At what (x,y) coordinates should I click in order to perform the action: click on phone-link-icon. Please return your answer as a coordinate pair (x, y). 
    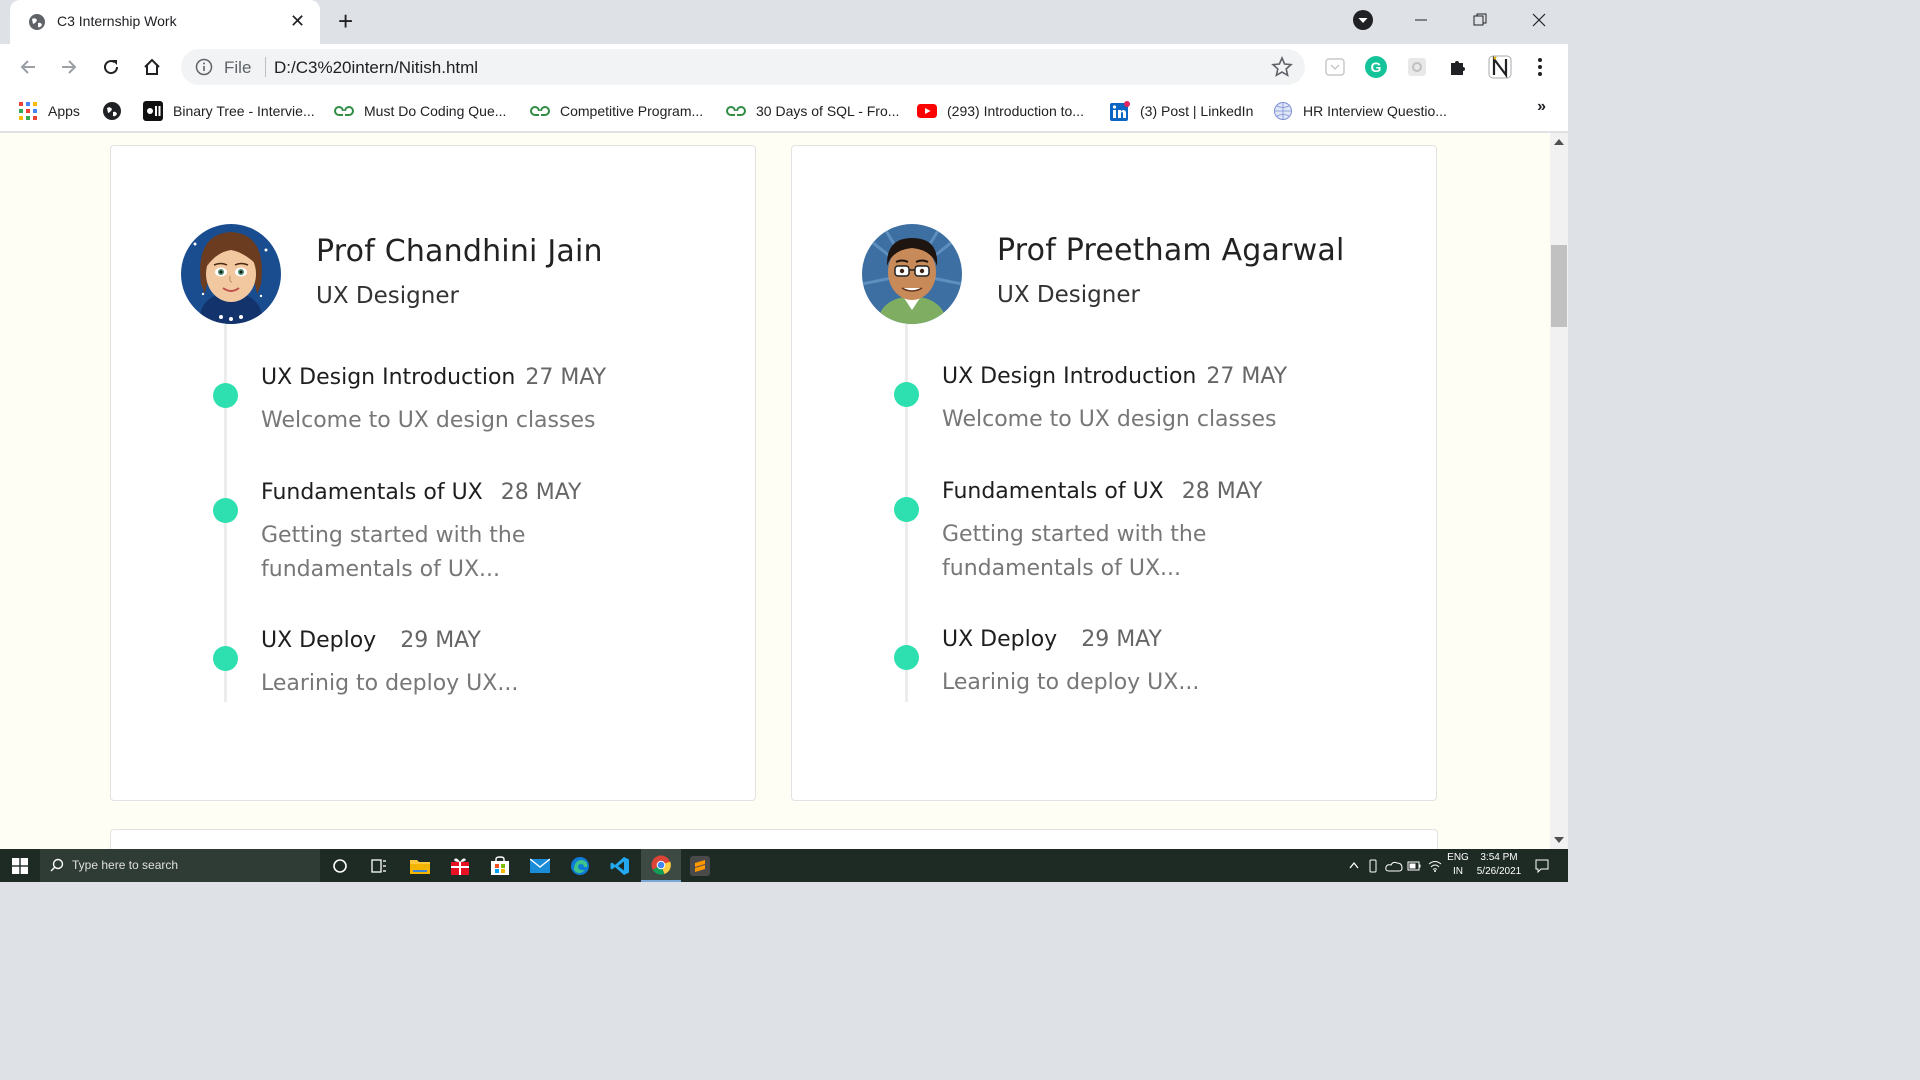
    Looking at the image, I should click on (1373, 866).